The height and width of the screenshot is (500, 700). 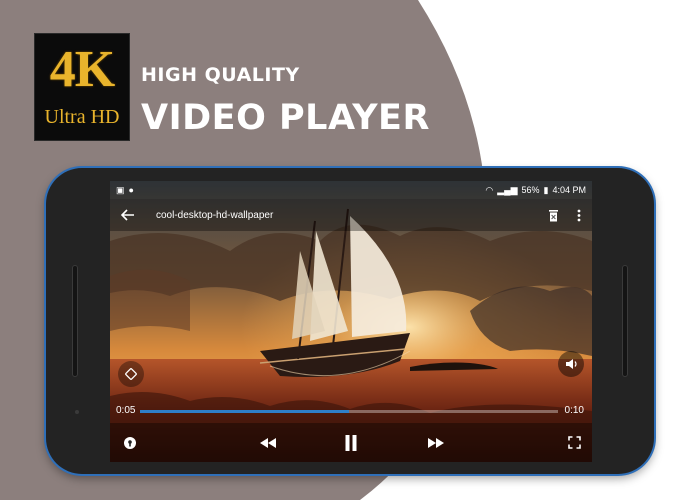 What do you see at coordinates (546, 189) in the screenshot?
I see `battery-icon: ▮` at bounding box center [546, 189].